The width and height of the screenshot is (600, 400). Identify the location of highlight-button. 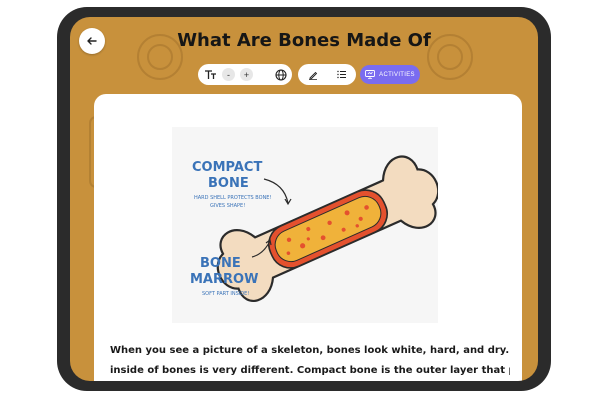
(312, 75).